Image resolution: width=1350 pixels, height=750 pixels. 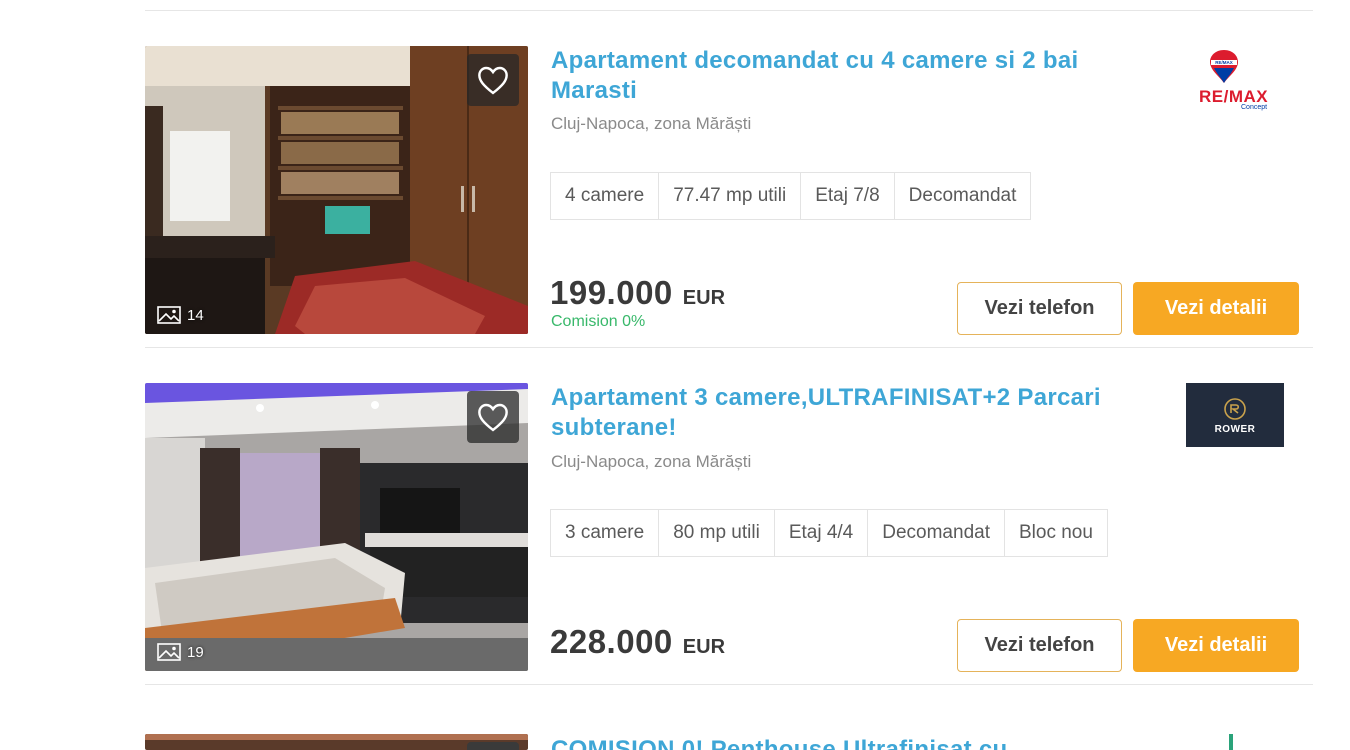 I want to click on feature-rooms: 4 camere, so click(x=605, y=196).